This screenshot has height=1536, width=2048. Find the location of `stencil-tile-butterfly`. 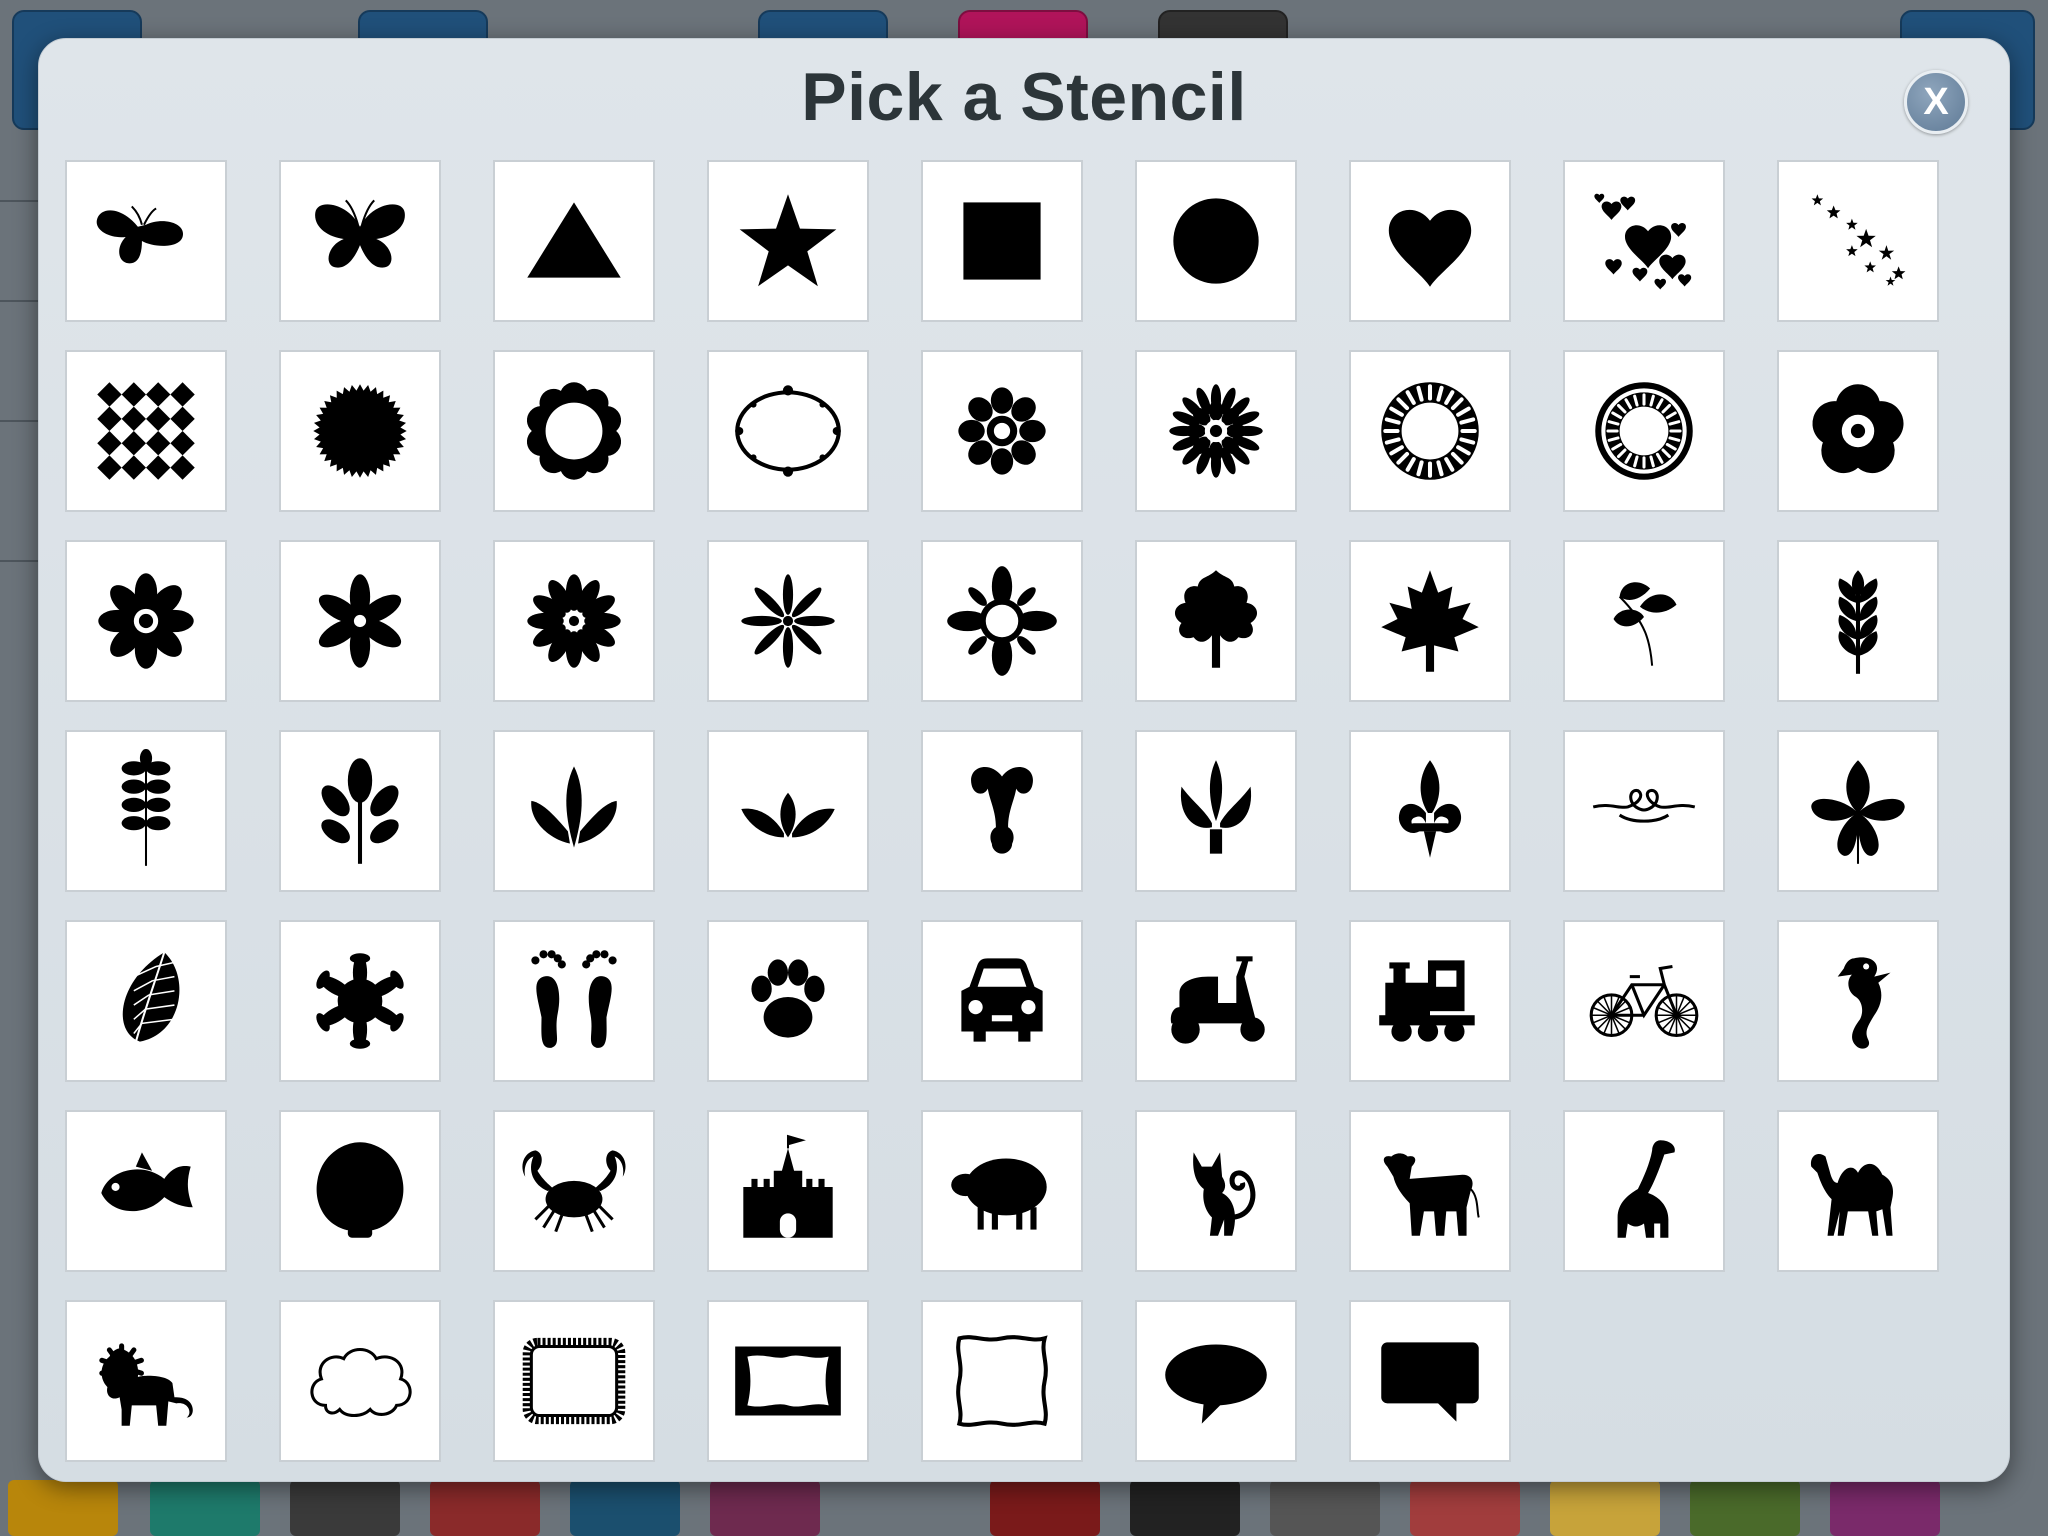

stencil-tile-butterfly is located at coordinates (360, 241).